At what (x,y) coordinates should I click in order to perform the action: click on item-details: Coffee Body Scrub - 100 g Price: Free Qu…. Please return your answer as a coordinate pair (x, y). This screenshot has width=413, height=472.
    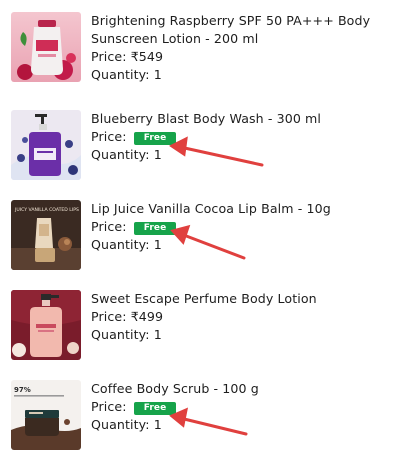
    Looking at the image, I should click on (241, 407).